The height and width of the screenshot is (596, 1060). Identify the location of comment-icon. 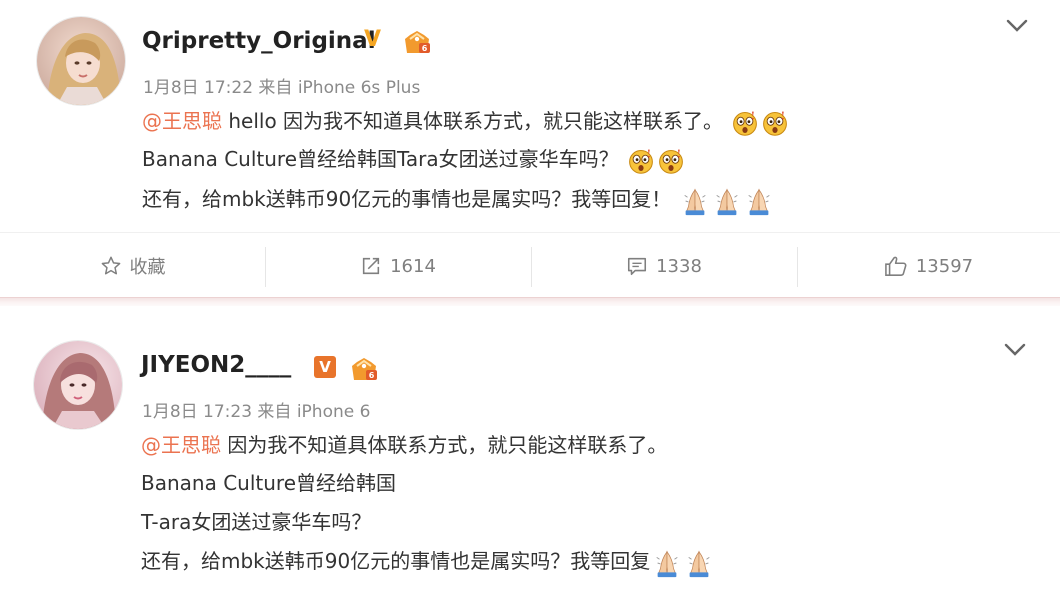
(637, 266).